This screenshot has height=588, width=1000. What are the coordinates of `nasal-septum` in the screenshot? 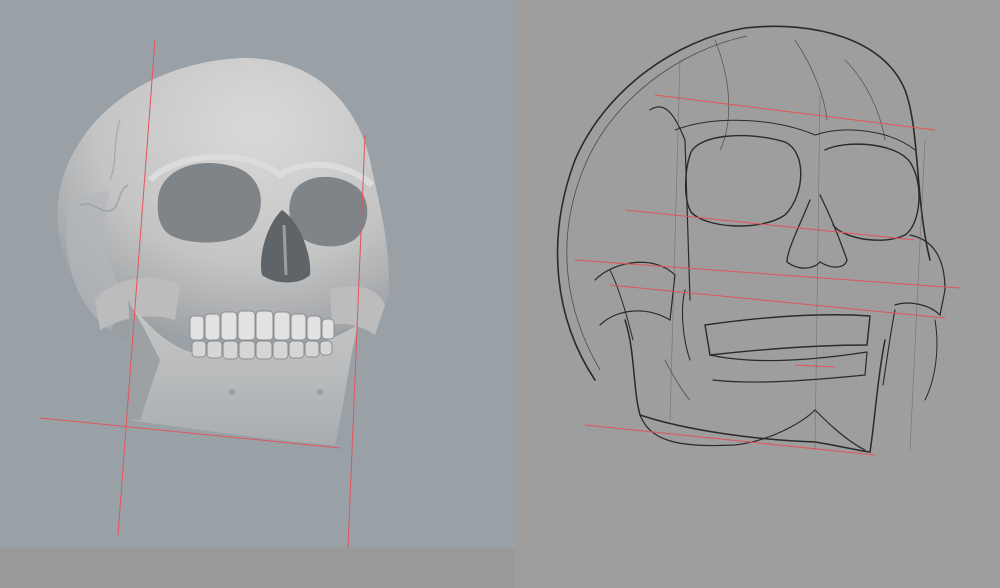 It's located at (285, 250).